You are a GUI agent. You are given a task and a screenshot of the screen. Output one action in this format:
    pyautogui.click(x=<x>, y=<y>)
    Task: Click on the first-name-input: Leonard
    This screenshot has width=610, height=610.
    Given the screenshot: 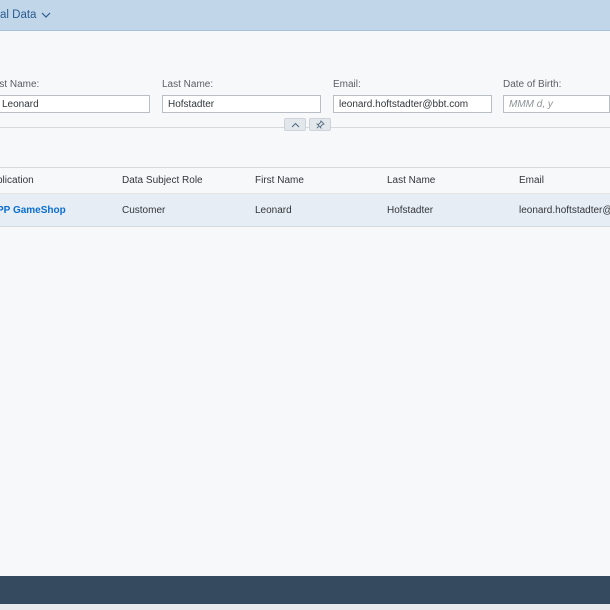 What is the action you would take?
    pyautogui.click(x=75, y=104)
    